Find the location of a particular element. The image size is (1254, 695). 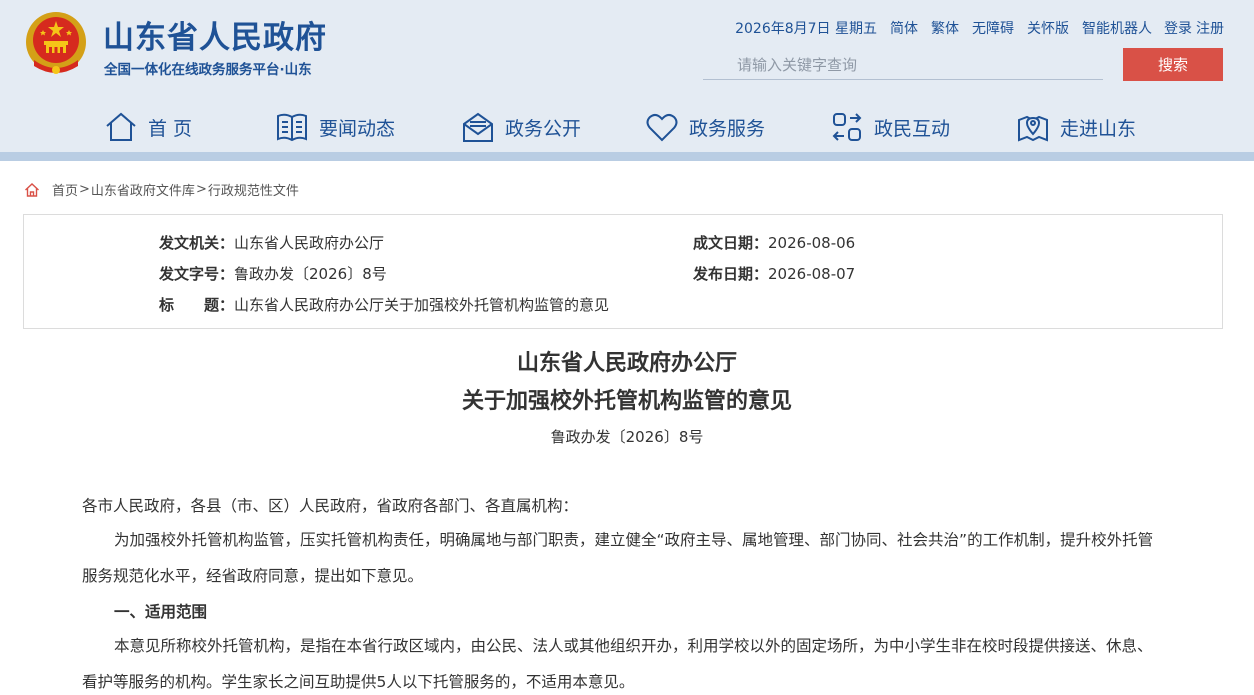

national-emblem-icon is located at coordinates (56, 43).